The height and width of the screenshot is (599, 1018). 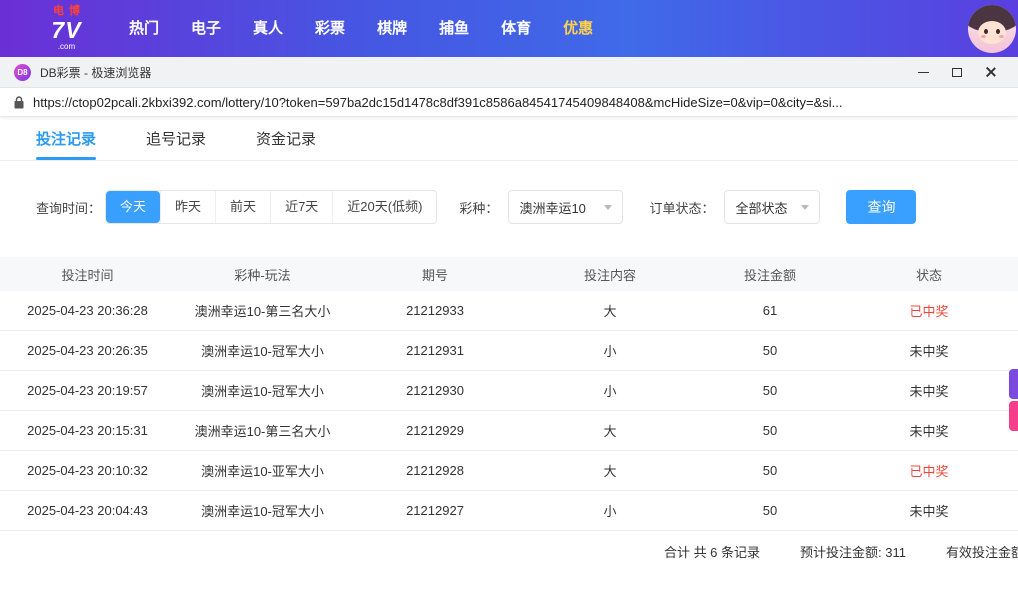 What do you see at coordinates (66, 28) in the screenshot?
I see `site-logo: 电博 7V .com` at bounding box center [66, 28].